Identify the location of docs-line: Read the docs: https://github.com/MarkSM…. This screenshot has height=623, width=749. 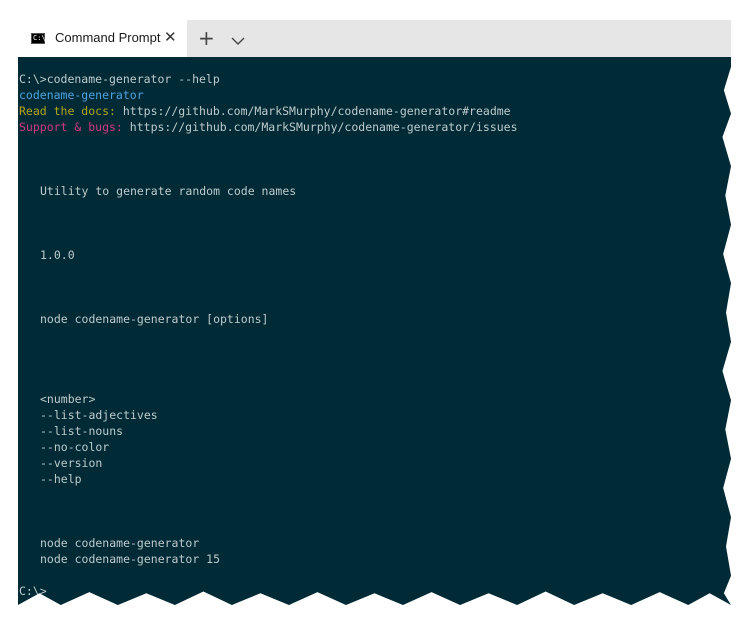
(265, 111).